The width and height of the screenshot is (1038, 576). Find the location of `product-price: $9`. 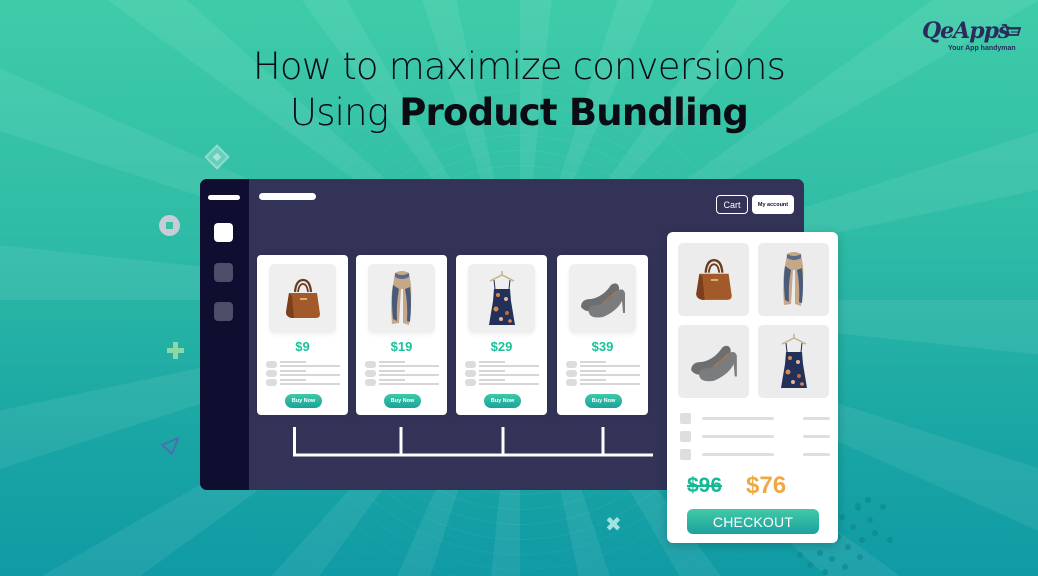

product-price: $9 is located at coordinates (302, 346).